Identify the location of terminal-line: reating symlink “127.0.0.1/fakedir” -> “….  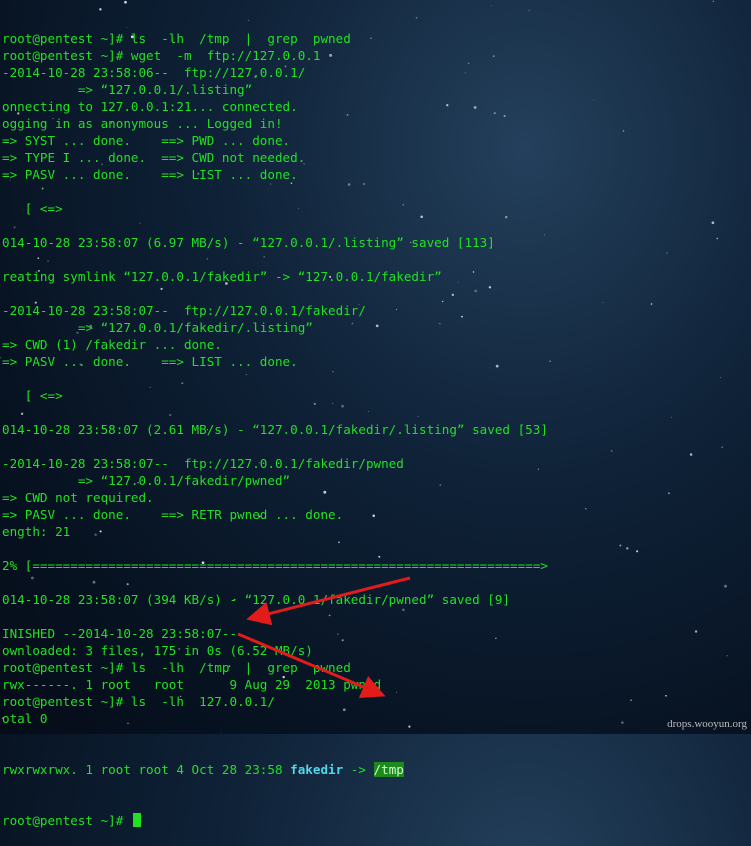
(222, 276).